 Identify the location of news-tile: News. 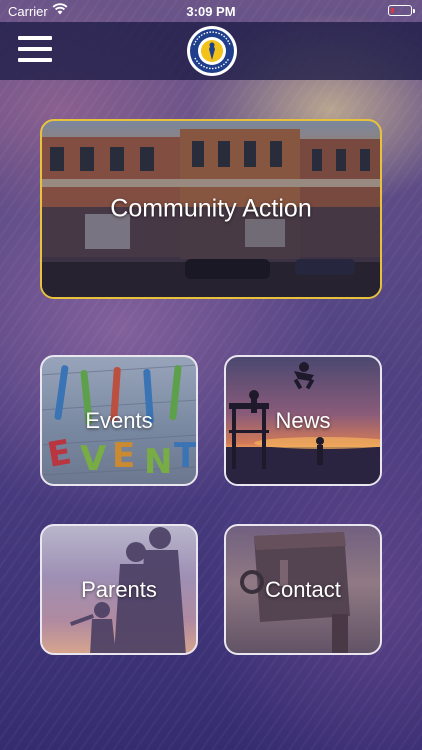
(303, 420).